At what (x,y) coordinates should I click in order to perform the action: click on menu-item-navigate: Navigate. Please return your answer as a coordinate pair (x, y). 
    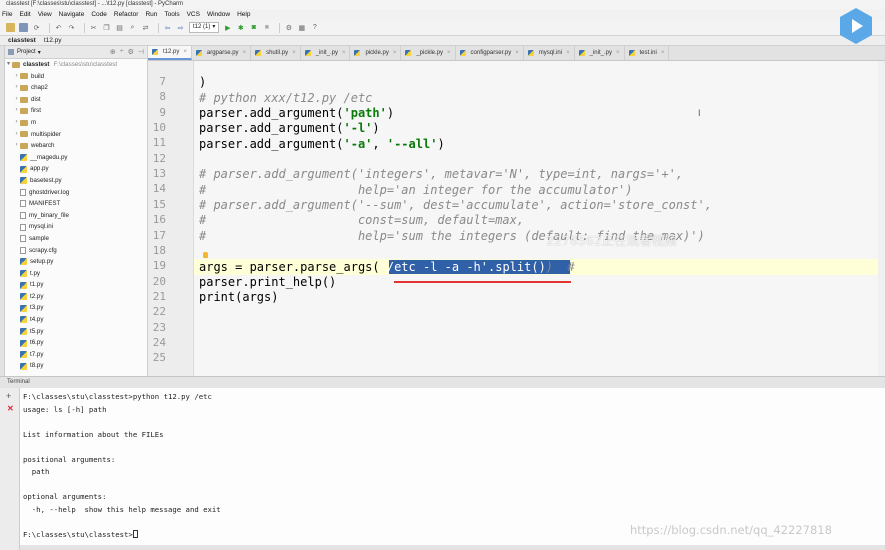
    Looking at the image, I should click on (72, 14).